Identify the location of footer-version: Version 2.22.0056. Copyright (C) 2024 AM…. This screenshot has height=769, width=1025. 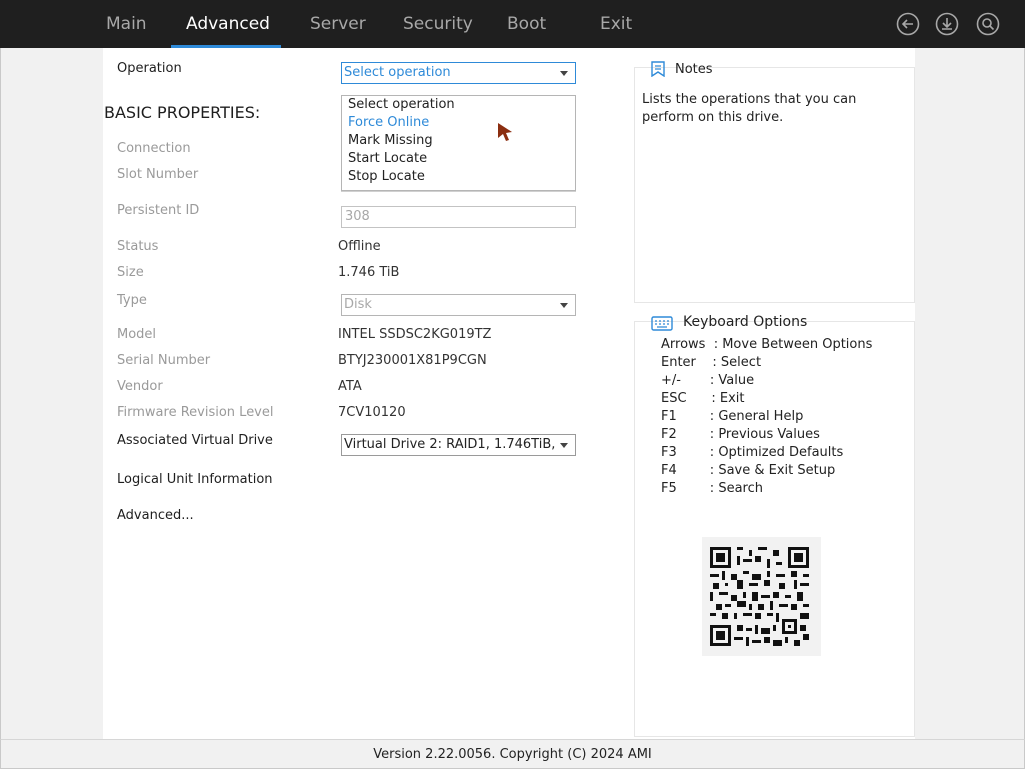
(512, 754).